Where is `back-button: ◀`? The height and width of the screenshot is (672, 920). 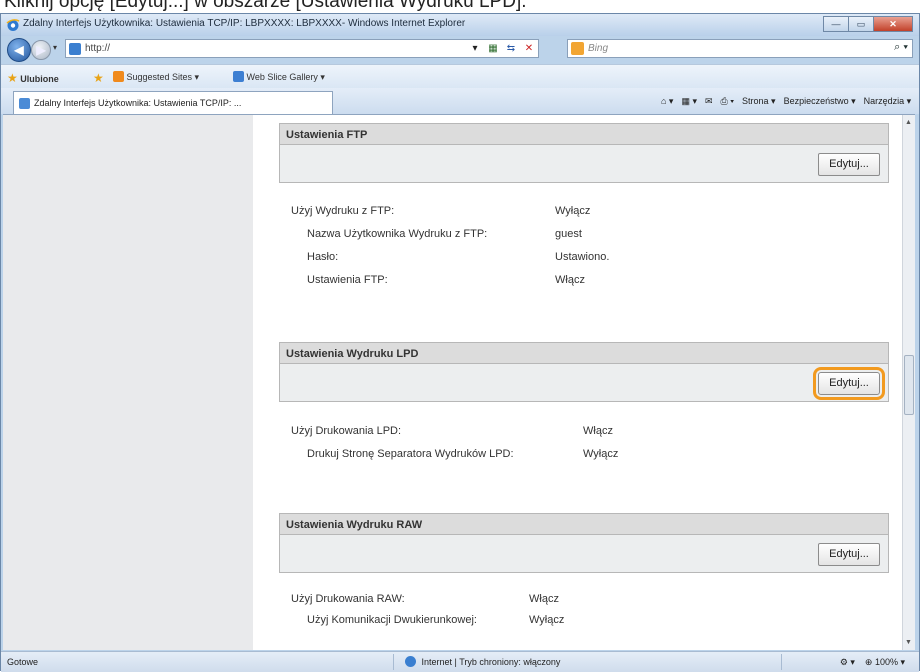
back-button: ◀ is located at coordinates (19, 50).